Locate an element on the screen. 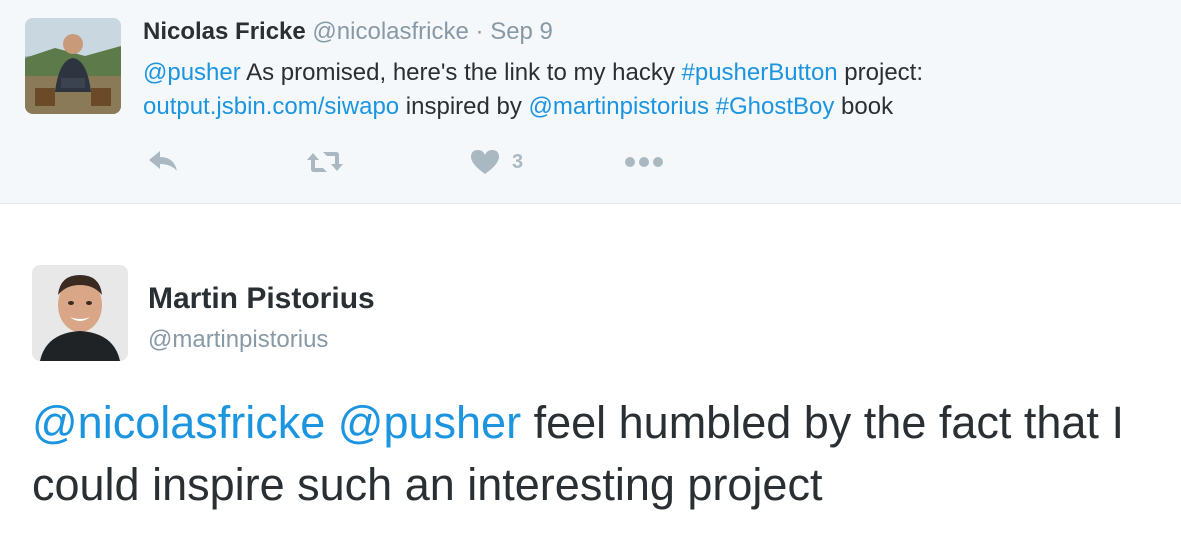 This screenshot has height=538, width=1181. like-button: 3 is located at coordinates (496, 162).